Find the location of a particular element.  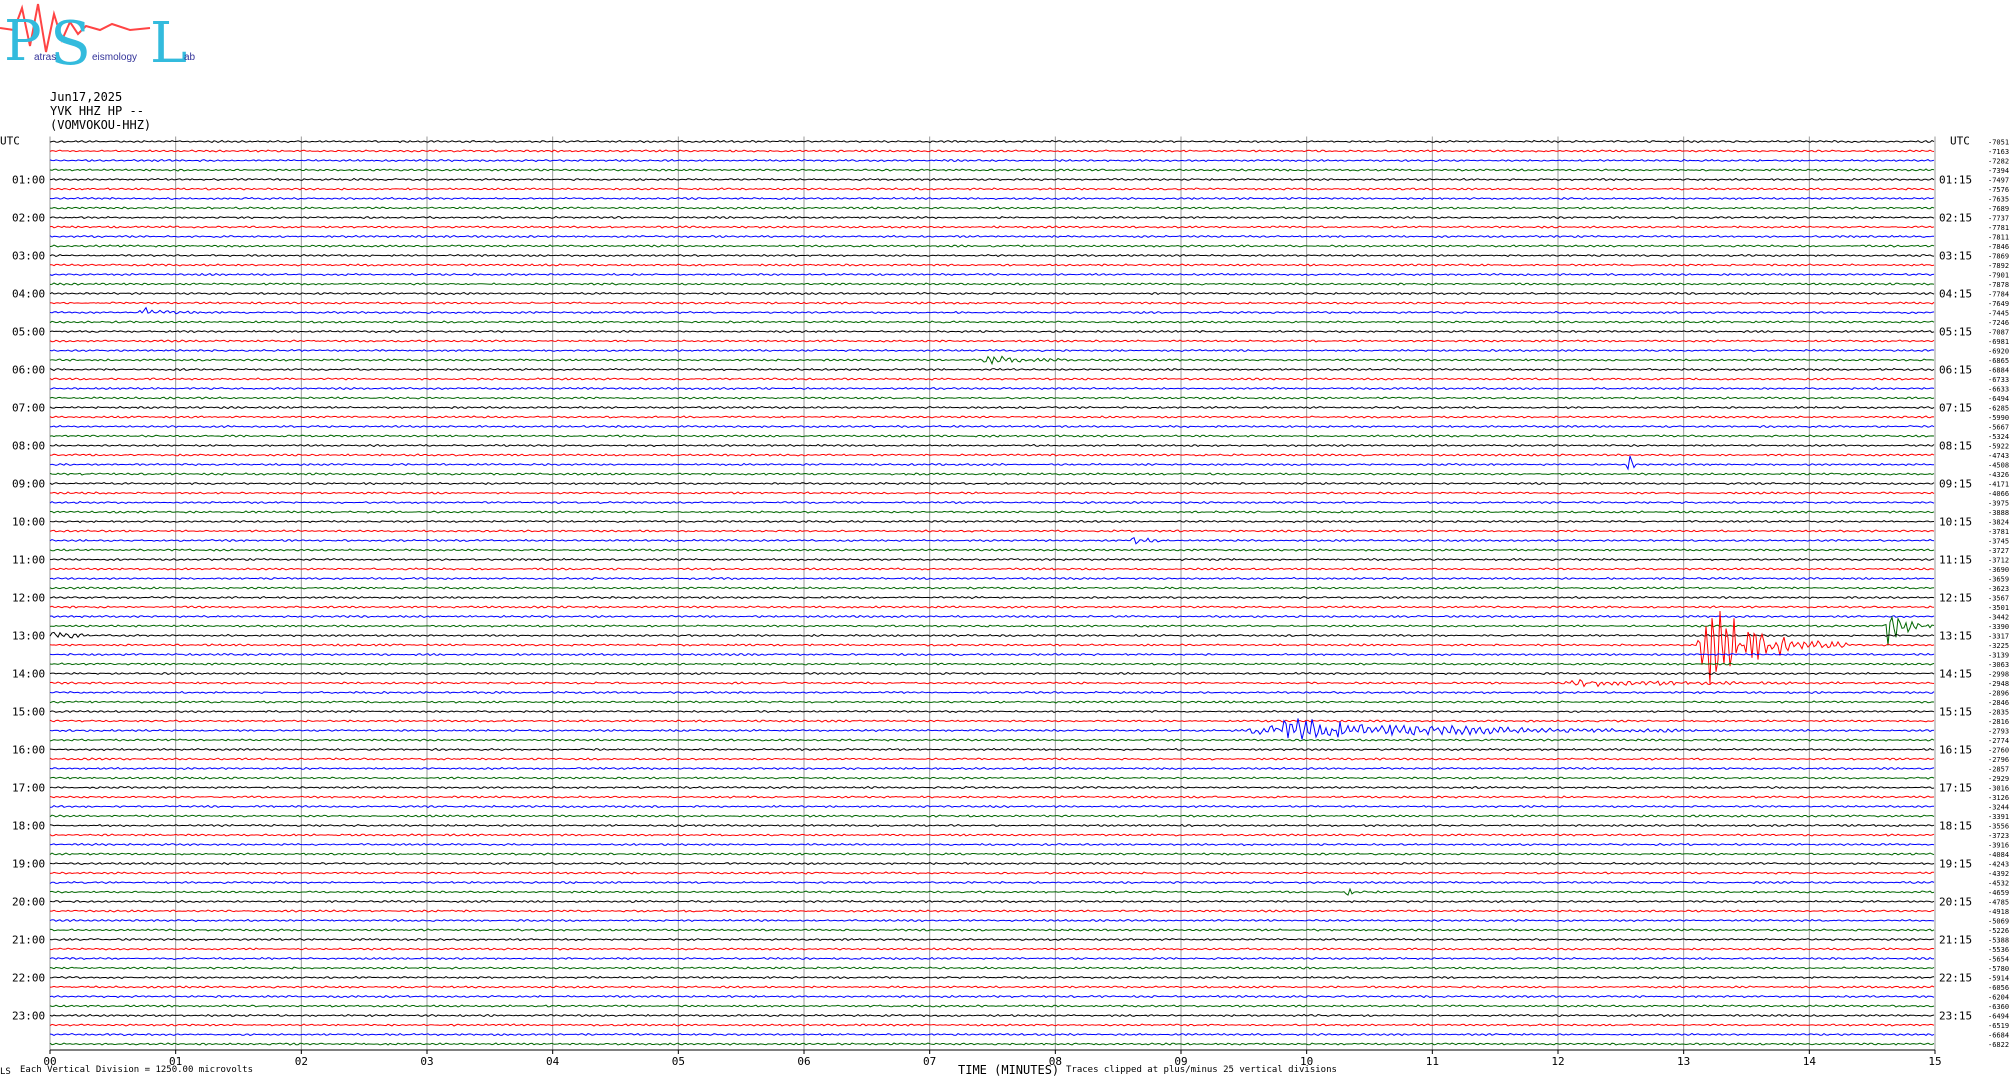

x-tick-label: 14 is located at coordinates (1810, 1061).